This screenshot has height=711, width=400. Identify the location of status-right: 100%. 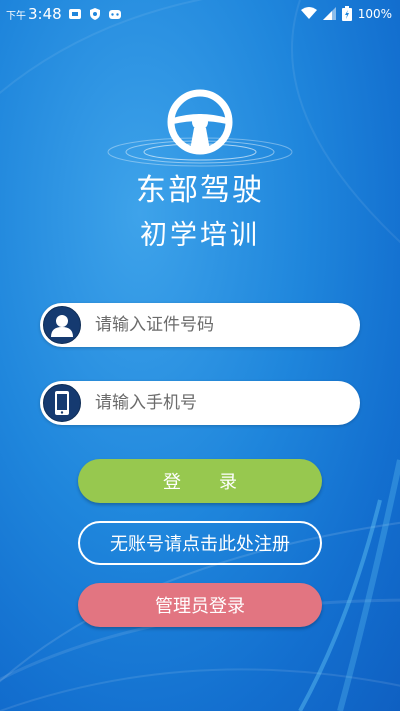
(346, 13).